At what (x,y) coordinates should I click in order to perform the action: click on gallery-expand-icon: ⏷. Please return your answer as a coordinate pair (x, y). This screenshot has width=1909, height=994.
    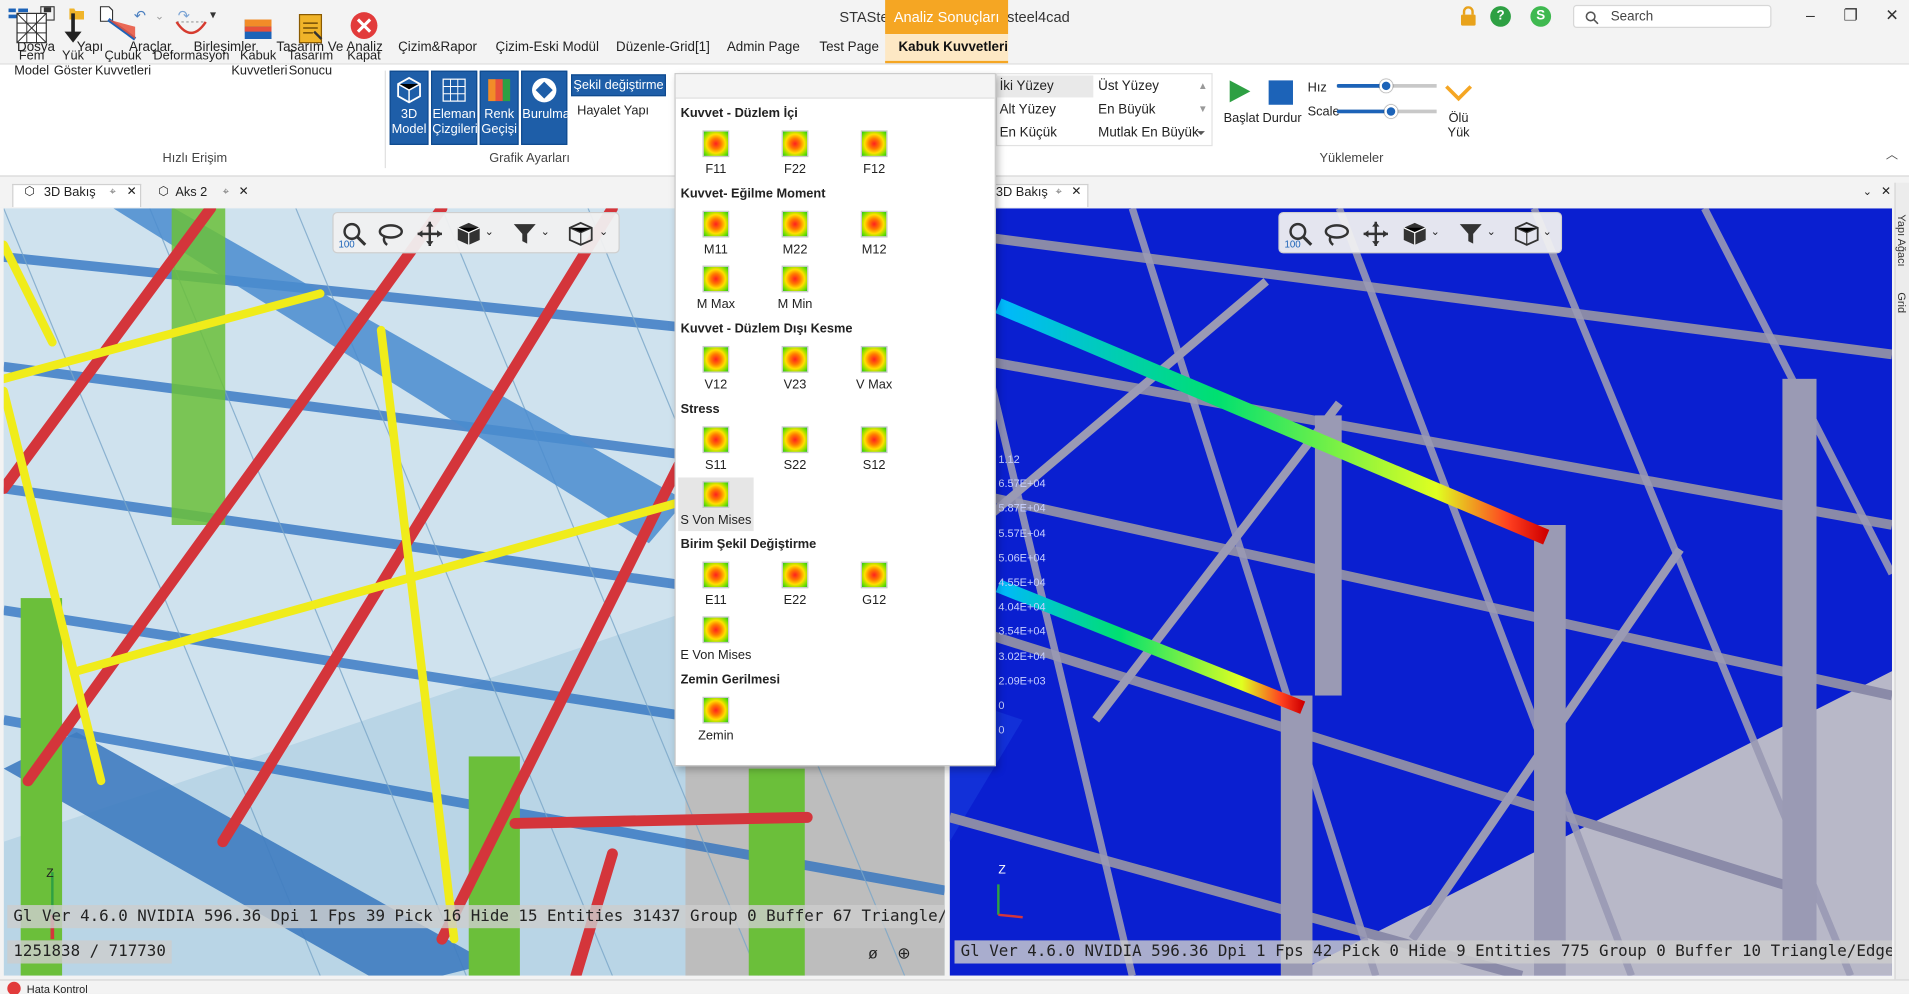
    Looking at the image, I should click on (1201, 133).